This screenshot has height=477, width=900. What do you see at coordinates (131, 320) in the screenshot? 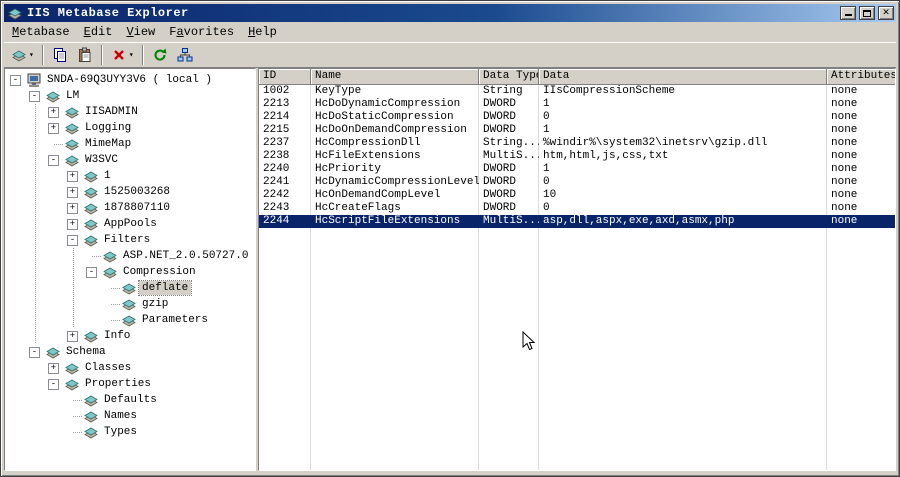
I see `tree-node-parameters: Parameters` at bounding box center [131, 320].